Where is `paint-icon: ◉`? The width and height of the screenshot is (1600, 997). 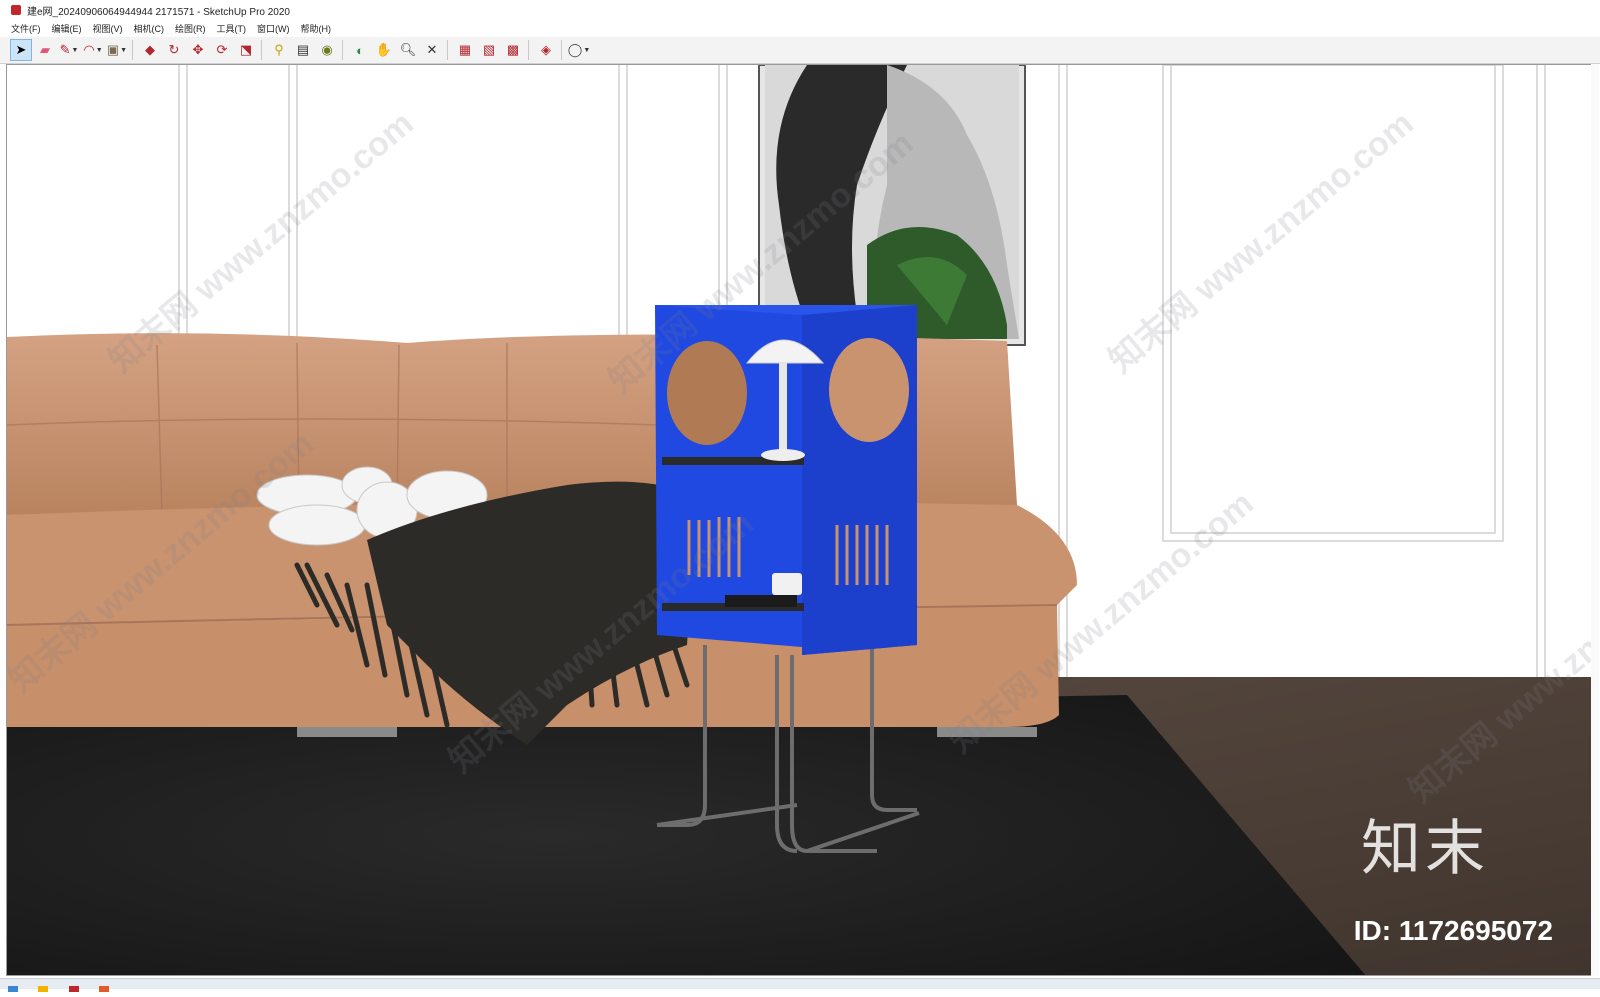 paint-icon: ◉ is located at coordinates (327, 50).